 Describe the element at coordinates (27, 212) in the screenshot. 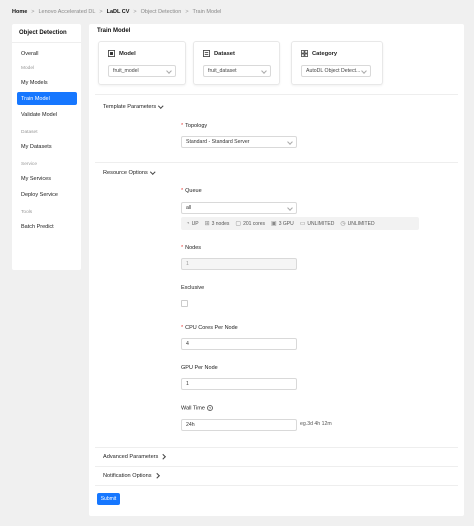

I see `sidebar-section-tools: Tools` at that location.